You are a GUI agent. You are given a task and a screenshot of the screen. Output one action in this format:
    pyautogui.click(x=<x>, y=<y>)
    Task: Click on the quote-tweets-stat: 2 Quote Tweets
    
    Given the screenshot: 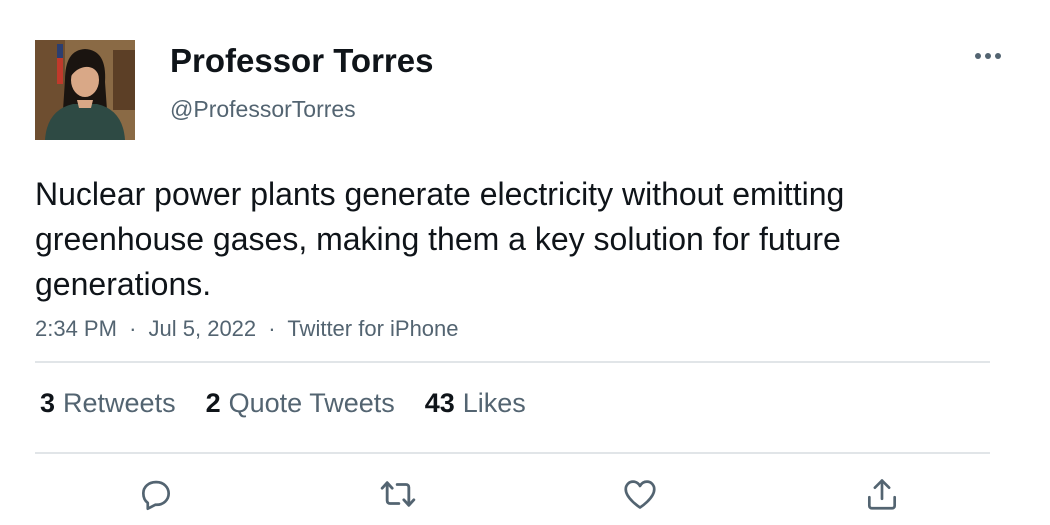 What is the action you would take?
    pyautogui.click(x=300, y=403)
    